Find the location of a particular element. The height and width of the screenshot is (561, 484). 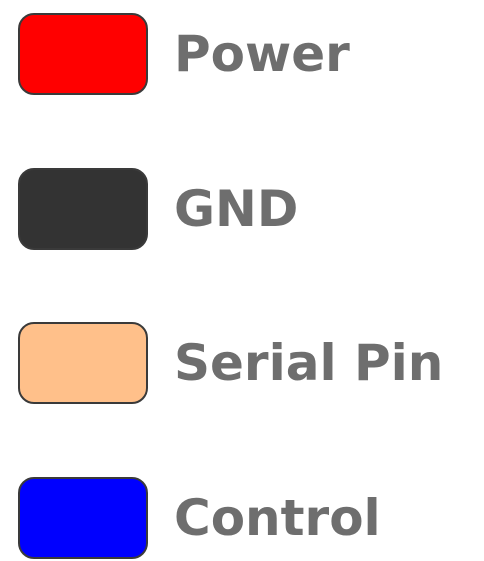

legend-item-gnd: GND is located at coordinates (158, 209).